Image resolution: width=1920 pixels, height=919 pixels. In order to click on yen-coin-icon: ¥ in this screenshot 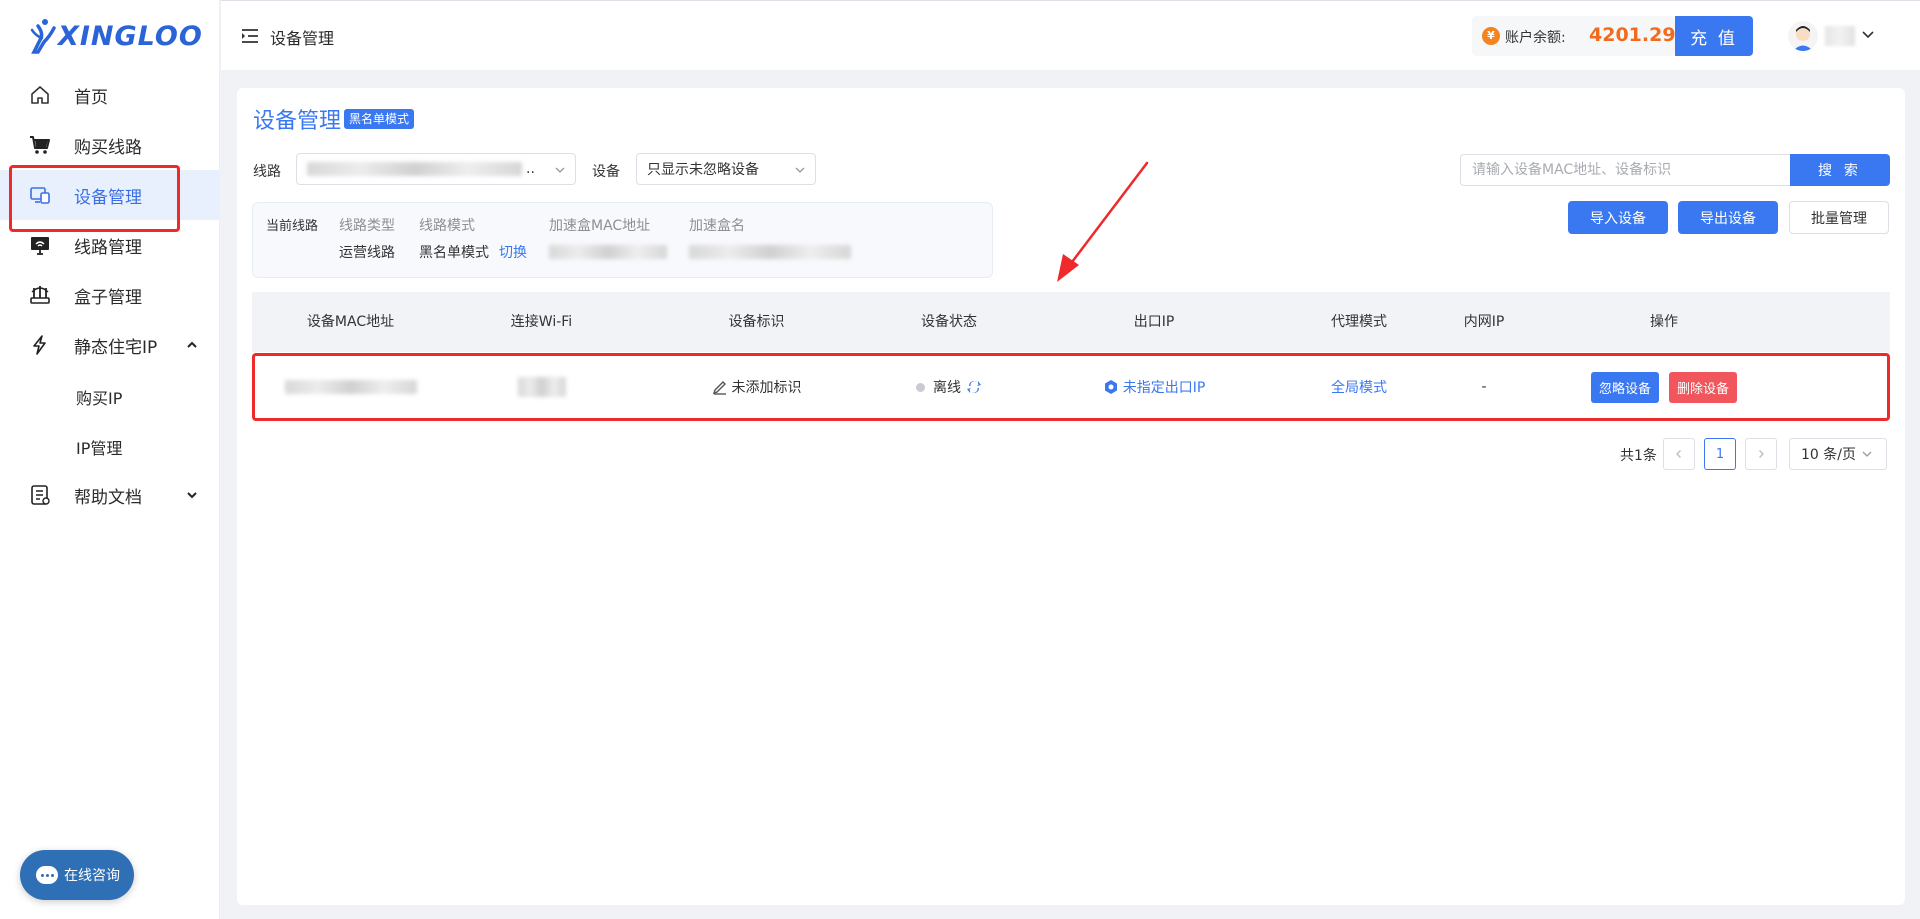, I will do `click(1491, 36)`.